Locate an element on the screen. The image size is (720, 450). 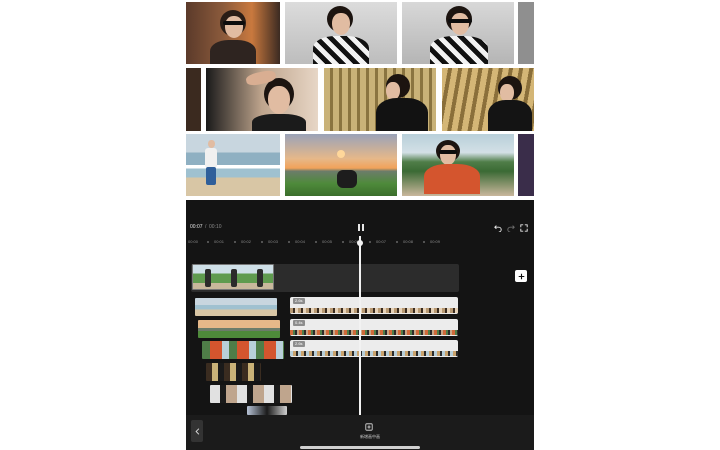
new-overlay-button-label: 新增画中画 is located at coordinates (370, 437).